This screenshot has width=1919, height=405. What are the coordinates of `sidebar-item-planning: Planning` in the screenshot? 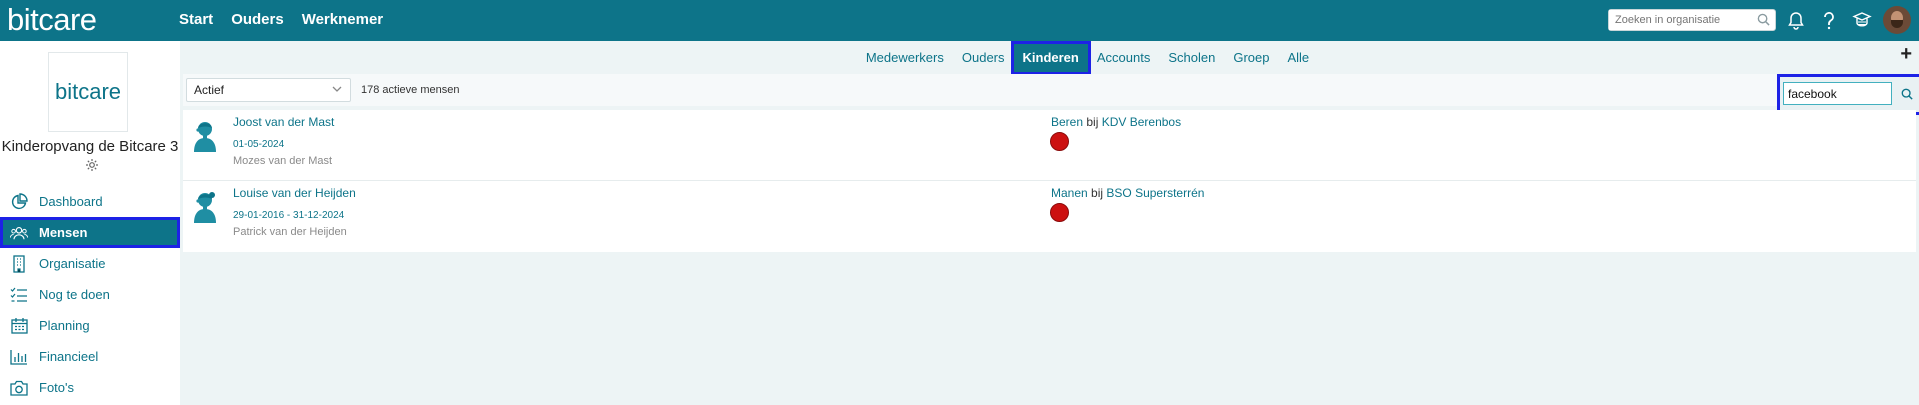 It's located at (90, 325).